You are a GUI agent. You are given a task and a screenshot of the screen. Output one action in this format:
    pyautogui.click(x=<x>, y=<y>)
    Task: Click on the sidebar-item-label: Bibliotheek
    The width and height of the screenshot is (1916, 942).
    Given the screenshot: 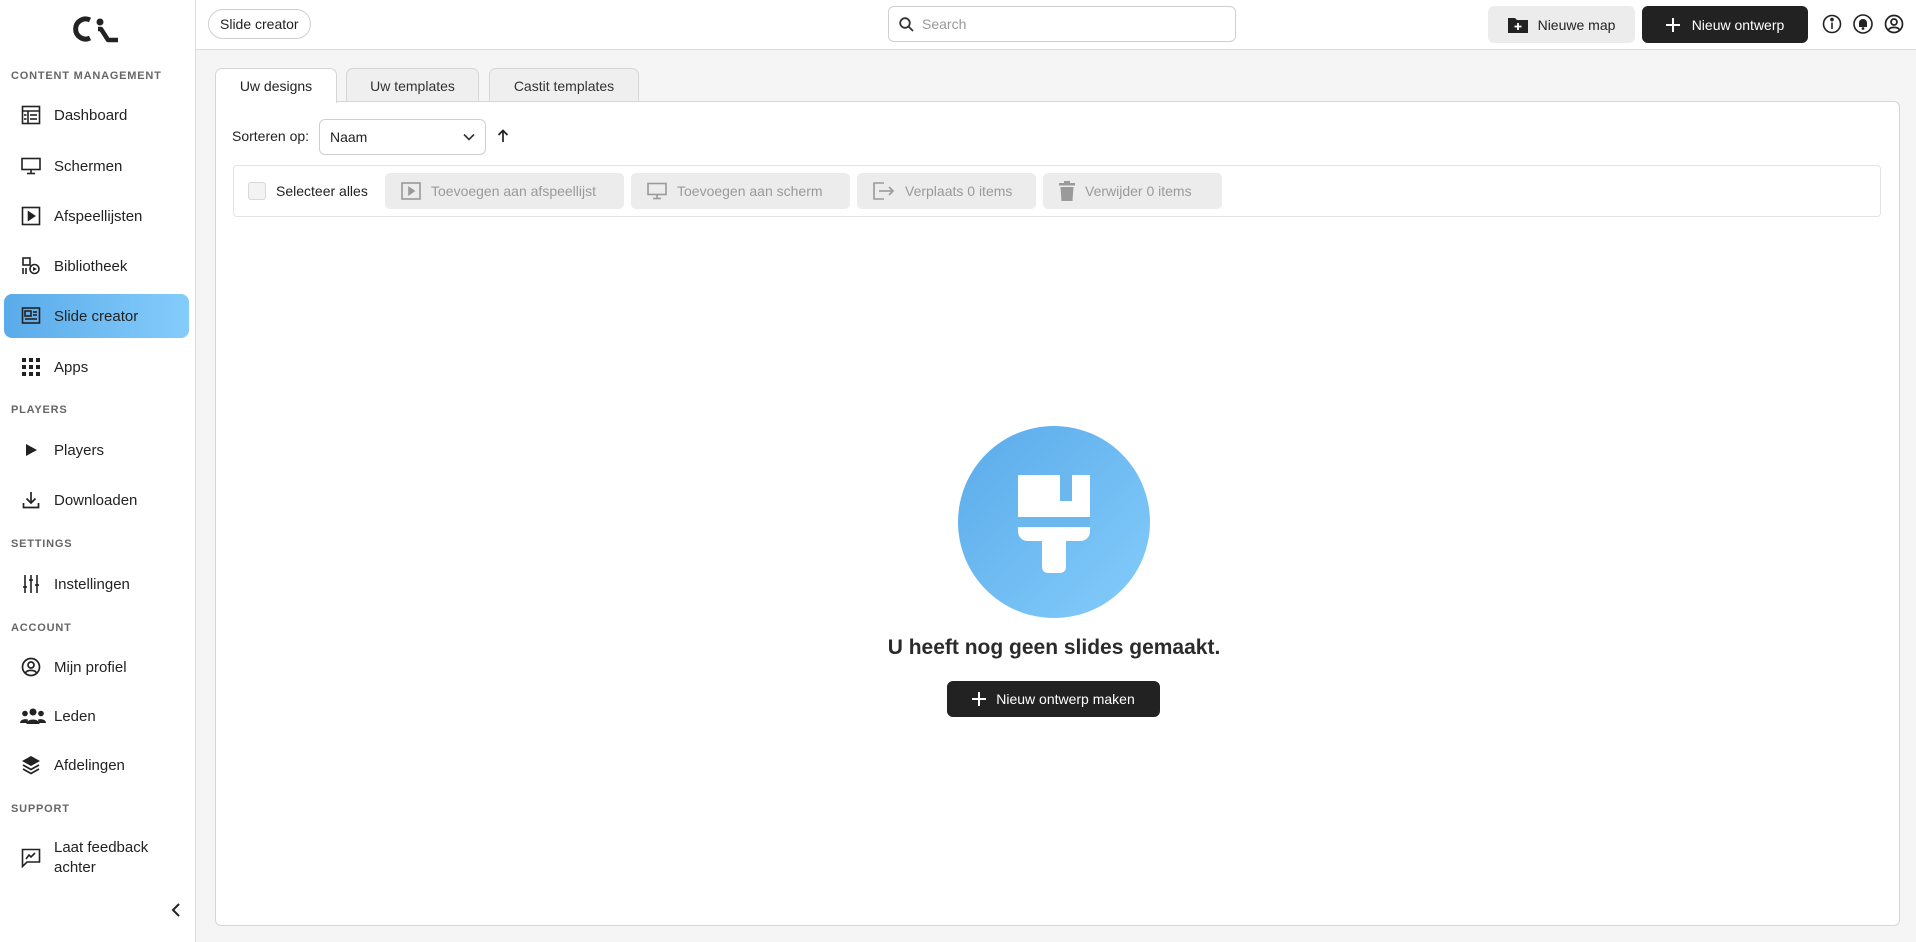 What is the action you would take?
    pyautogui.click(x=91, y=266)
    